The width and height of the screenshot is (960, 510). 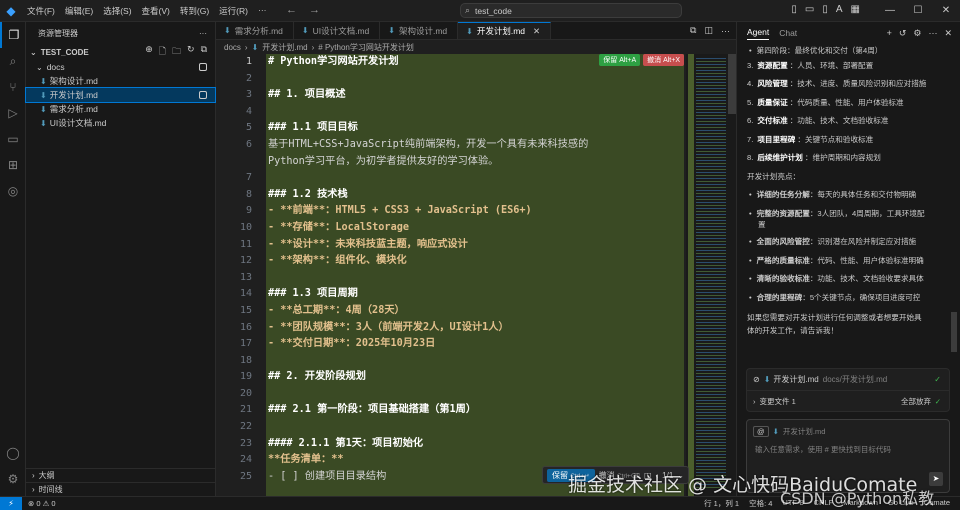 What do you see at coordinates (475, 444) in the screenshot?
I see `code-line: #### 2.1.1 第1天：项目初始化` at bounding box center [475, 444].